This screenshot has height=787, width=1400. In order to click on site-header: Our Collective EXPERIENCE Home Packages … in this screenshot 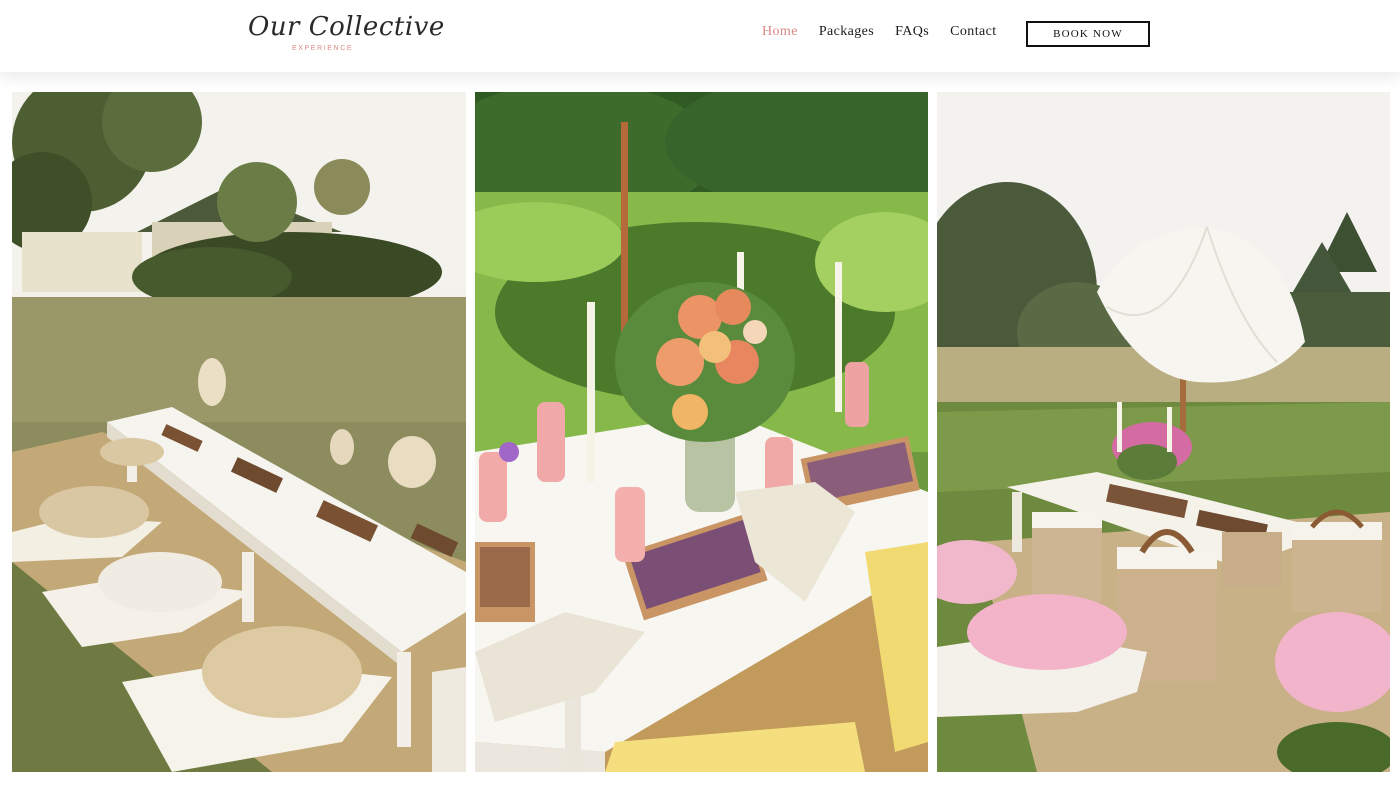, I will do `click(700, 36)`.